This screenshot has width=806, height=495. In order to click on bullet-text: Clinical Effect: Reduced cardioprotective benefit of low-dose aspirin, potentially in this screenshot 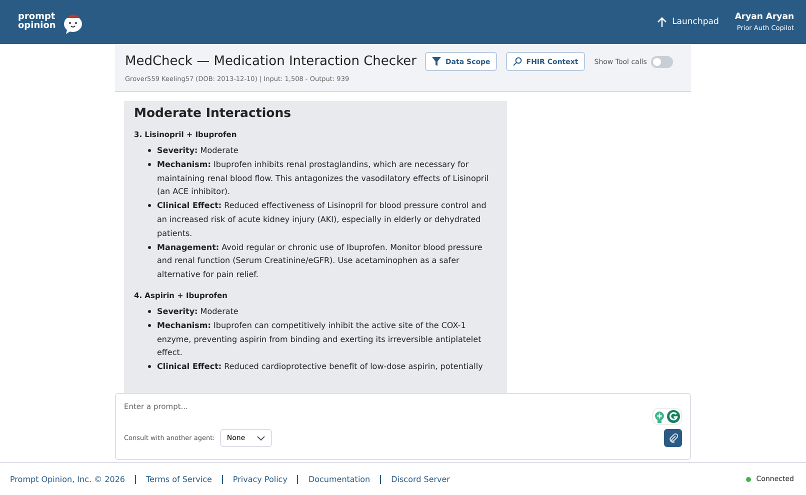, I will do `click(320, 367)`.